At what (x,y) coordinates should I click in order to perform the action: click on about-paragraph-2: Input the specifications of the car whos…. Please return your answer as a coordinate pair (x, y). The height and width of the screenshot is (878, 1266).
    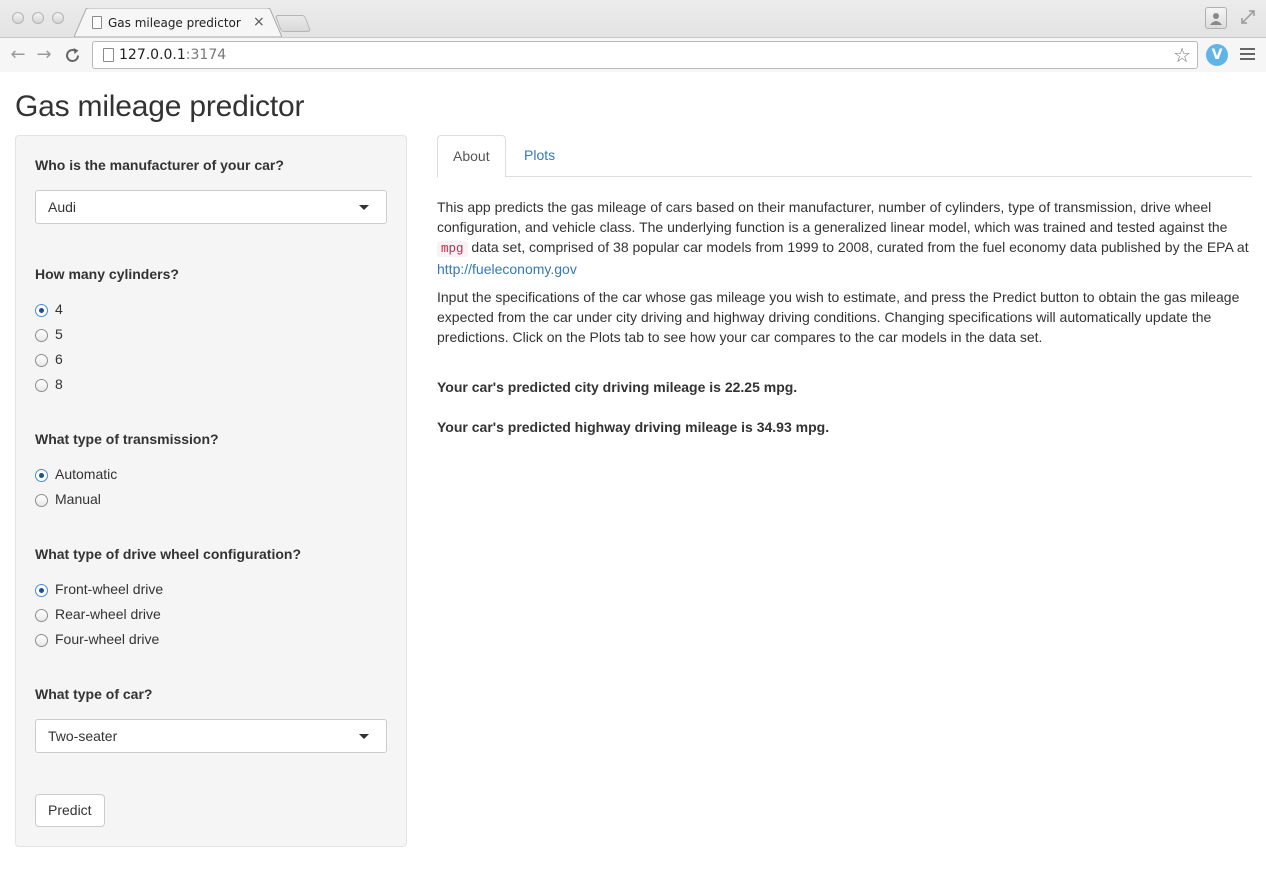
    Looking at the image, I should click on (838, 317).